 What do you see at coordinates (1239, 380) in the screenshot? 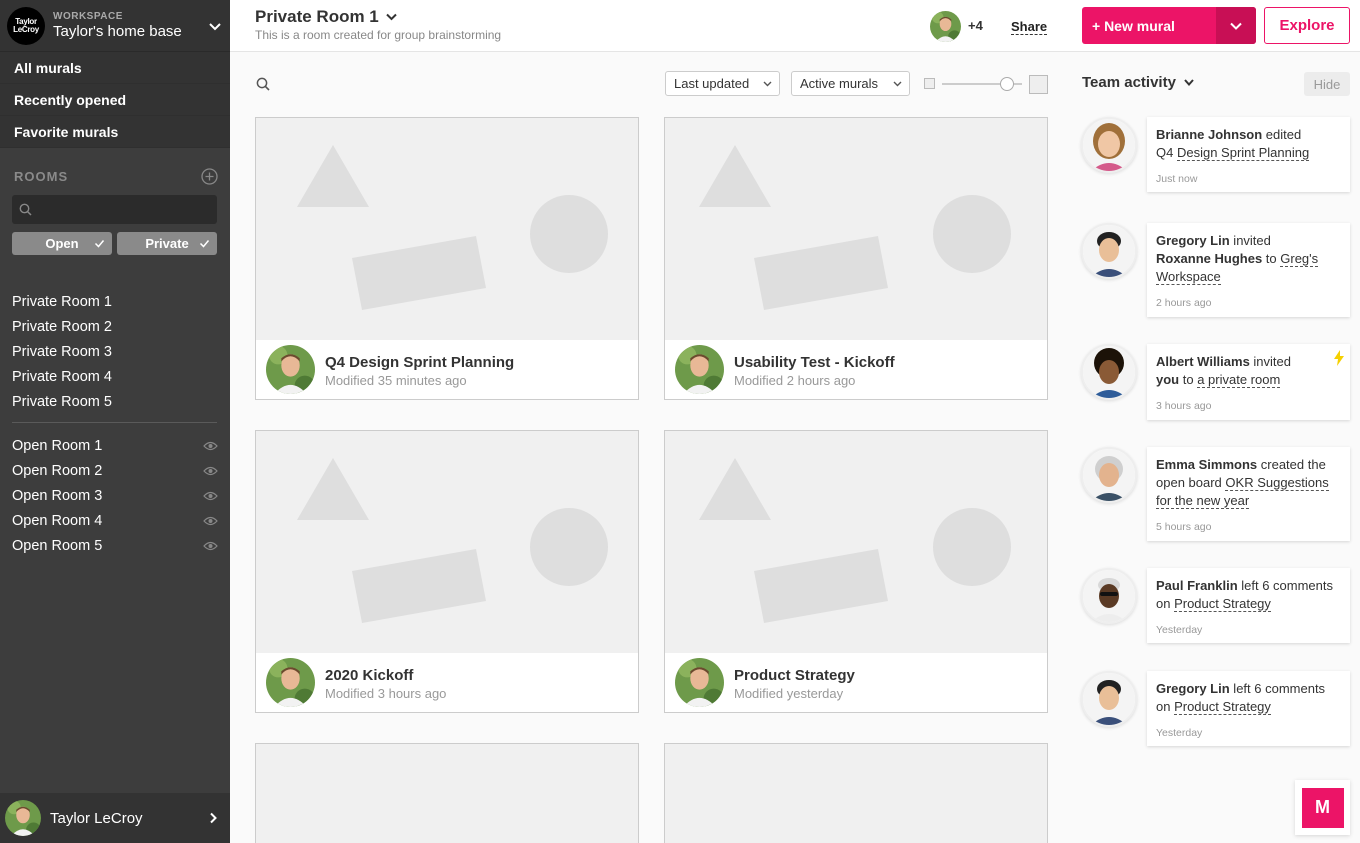
I see `activity-link: a private room` at bounding box center [1239, 380].